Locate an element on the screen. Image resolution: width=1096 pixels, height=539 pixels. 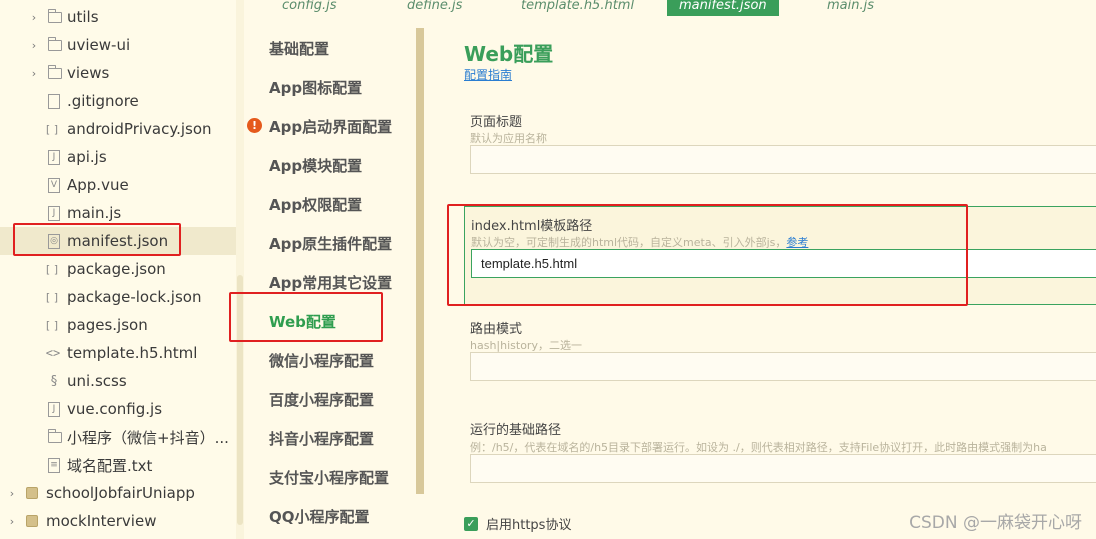
tree-item-label: api.js is located at coordinates (87, 157).